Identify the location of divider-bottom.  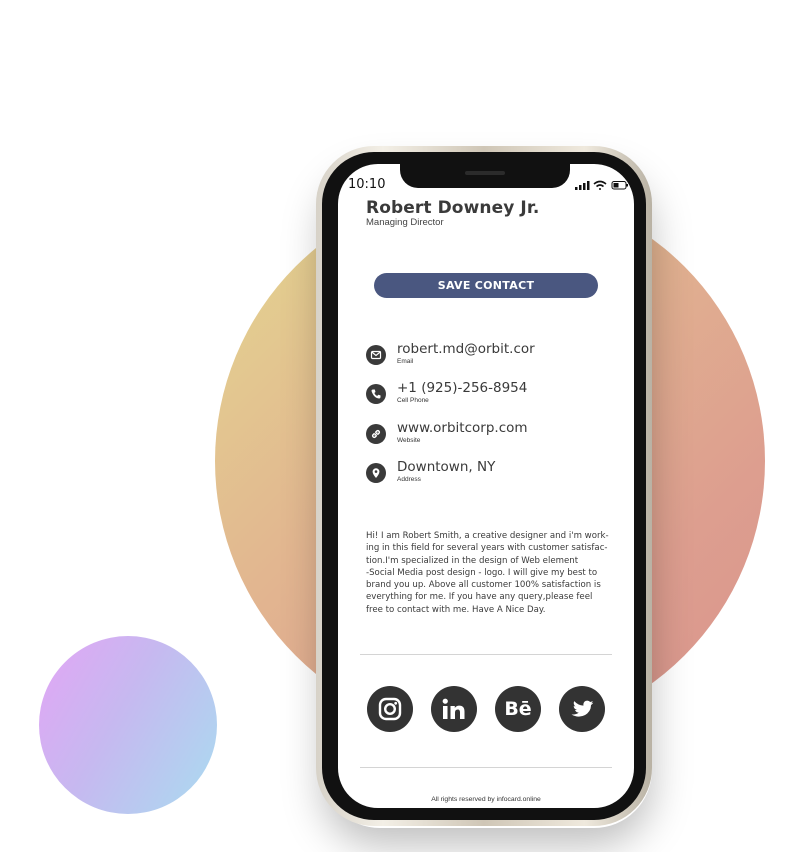
(486, 767).